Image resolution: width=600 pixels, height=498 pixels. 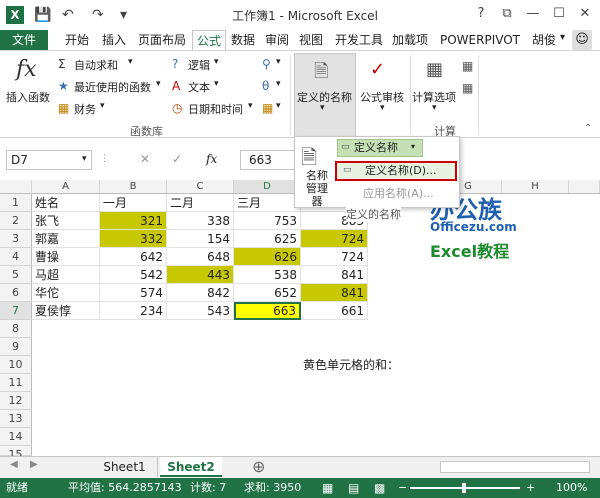 What do you see at coordinates (562, 37) in the screenshot?
I see `user-menu-icon: ▾` at bounding box center [562, 37].